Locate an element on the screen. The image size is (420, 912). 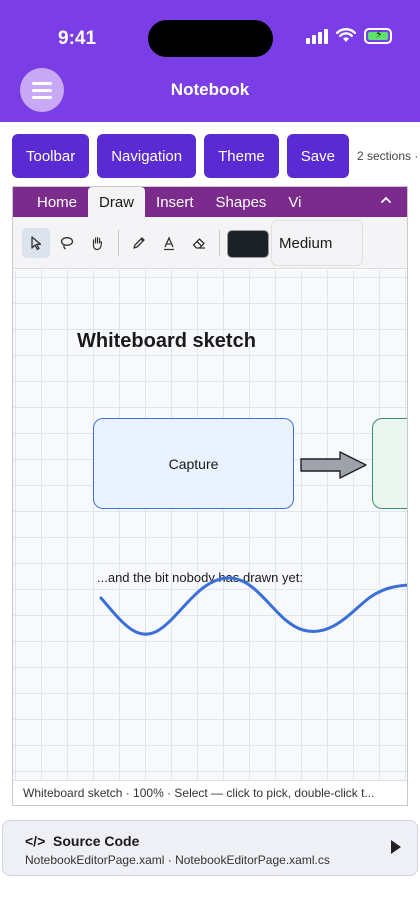
theme-button: Theme is located at coordinates (241, 156).